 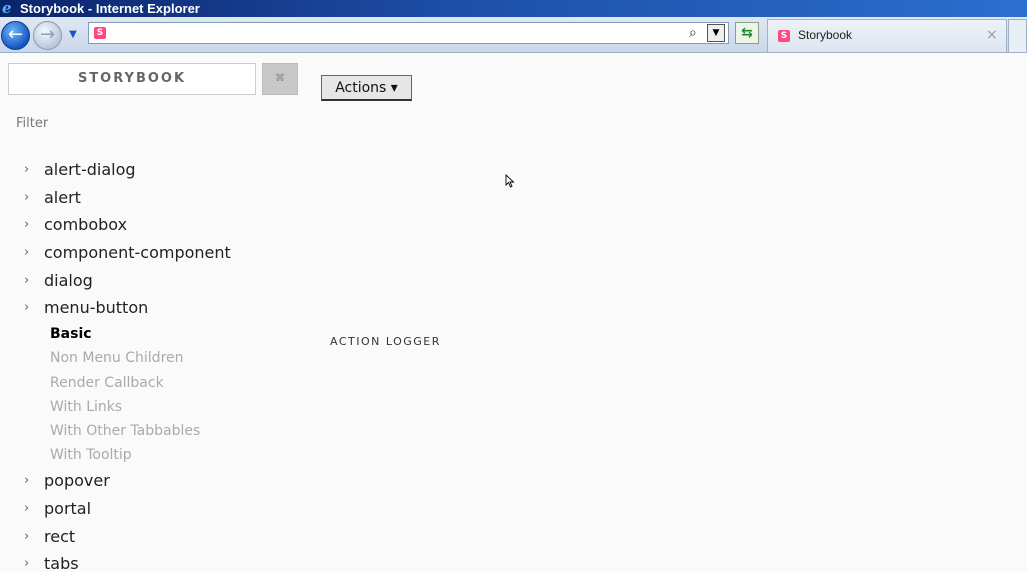 I want to click on story-with-other-tabbables: With Other Tabbables, so click(x=164, y=431).